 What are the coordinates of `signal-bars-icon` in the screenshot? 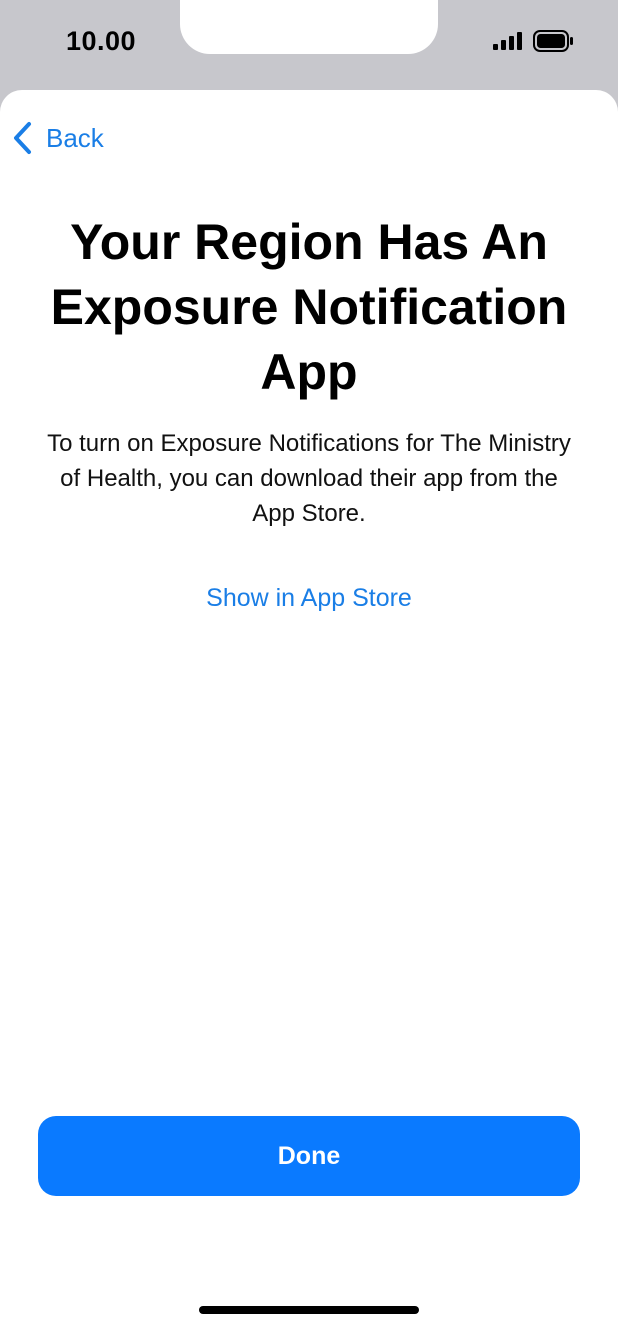 It's located at (507, 41).